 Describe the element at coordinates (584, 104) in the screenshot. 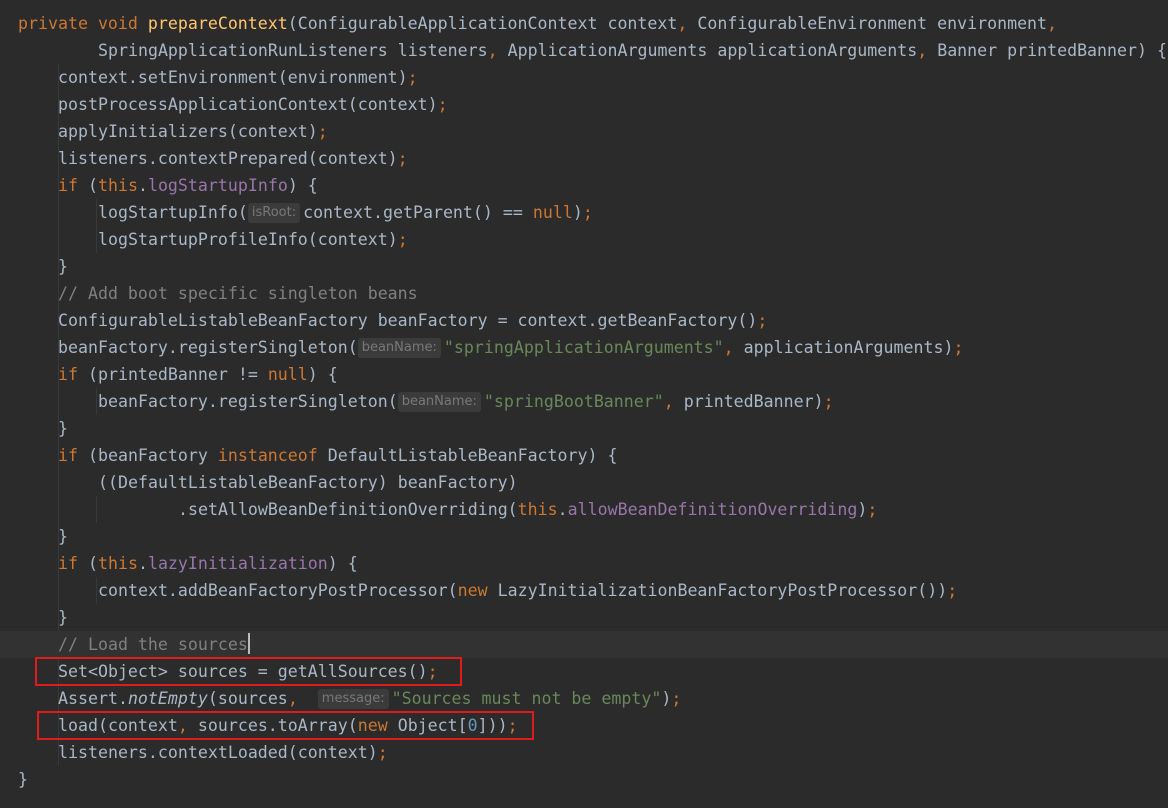

I see `code-line: postProcessApplicationContext(context);` at that location.